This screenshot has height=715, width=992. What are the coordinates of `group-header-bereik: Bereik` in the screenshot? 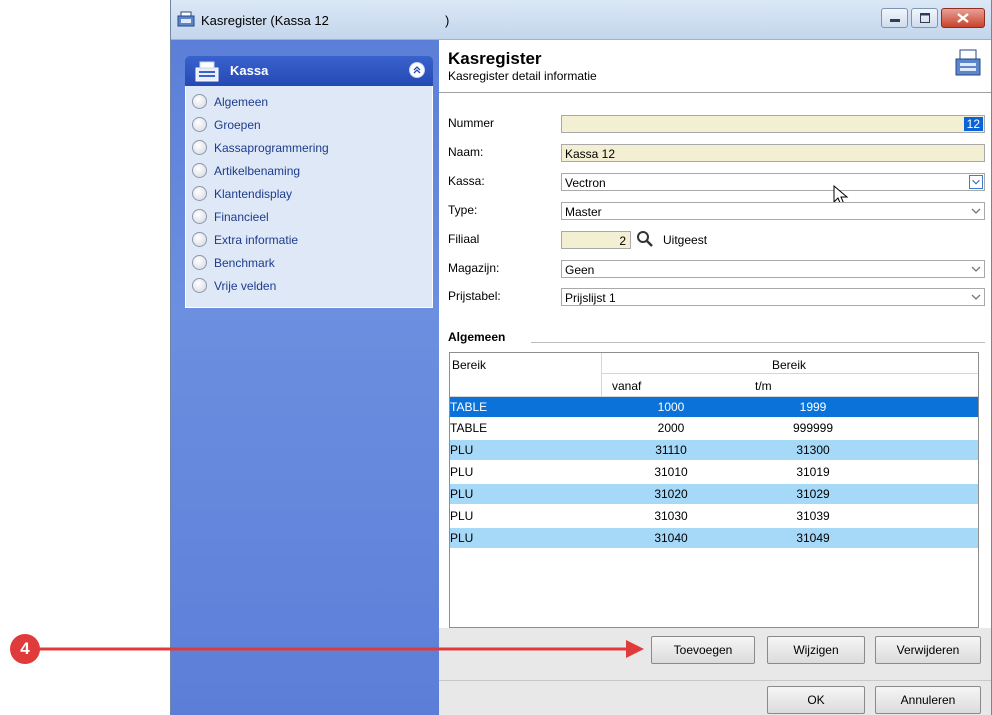 It's located at (789, 365).